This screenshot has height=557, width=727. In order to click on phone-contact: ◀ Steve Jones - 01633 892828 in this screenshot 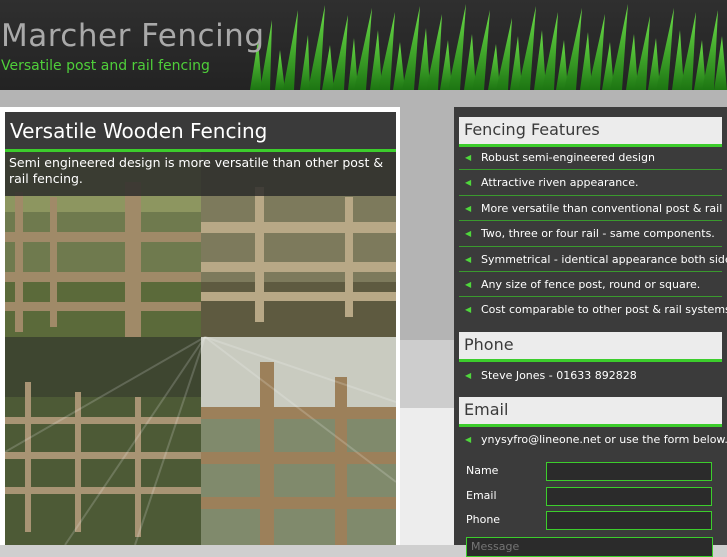, I will do `click(590, 376)`.